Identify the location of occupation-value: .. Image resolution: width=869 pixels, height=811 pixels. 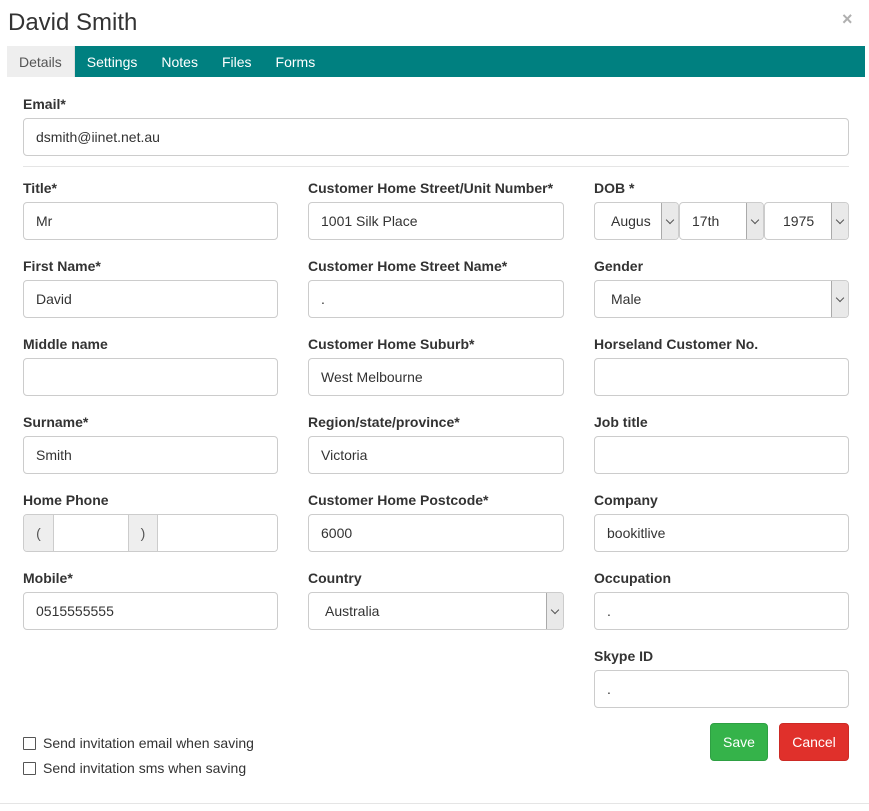
(609, 611).